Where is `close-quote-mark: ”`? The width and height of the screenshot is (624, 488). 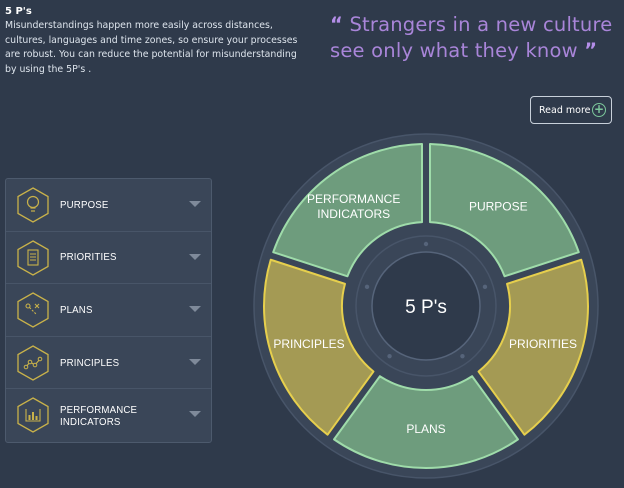
close-quote-mark: ” is located at coordinates (591, 50).